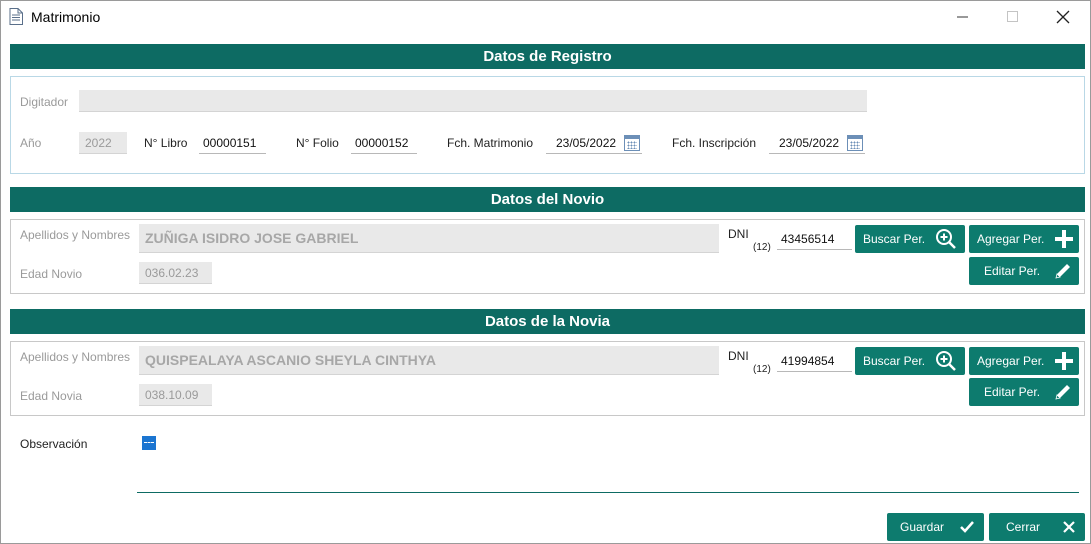 The width and height of the screenshot is (1091, 544). What do you see at coordinates (738, 356) in the screenshot?
I see `novia-dni-label: DNI` at bounding box center [738, 356].